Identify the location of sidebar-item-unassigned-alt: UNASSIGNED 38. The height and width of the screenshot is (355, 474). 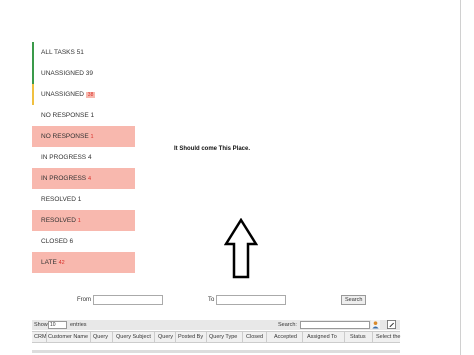
(83, 94).